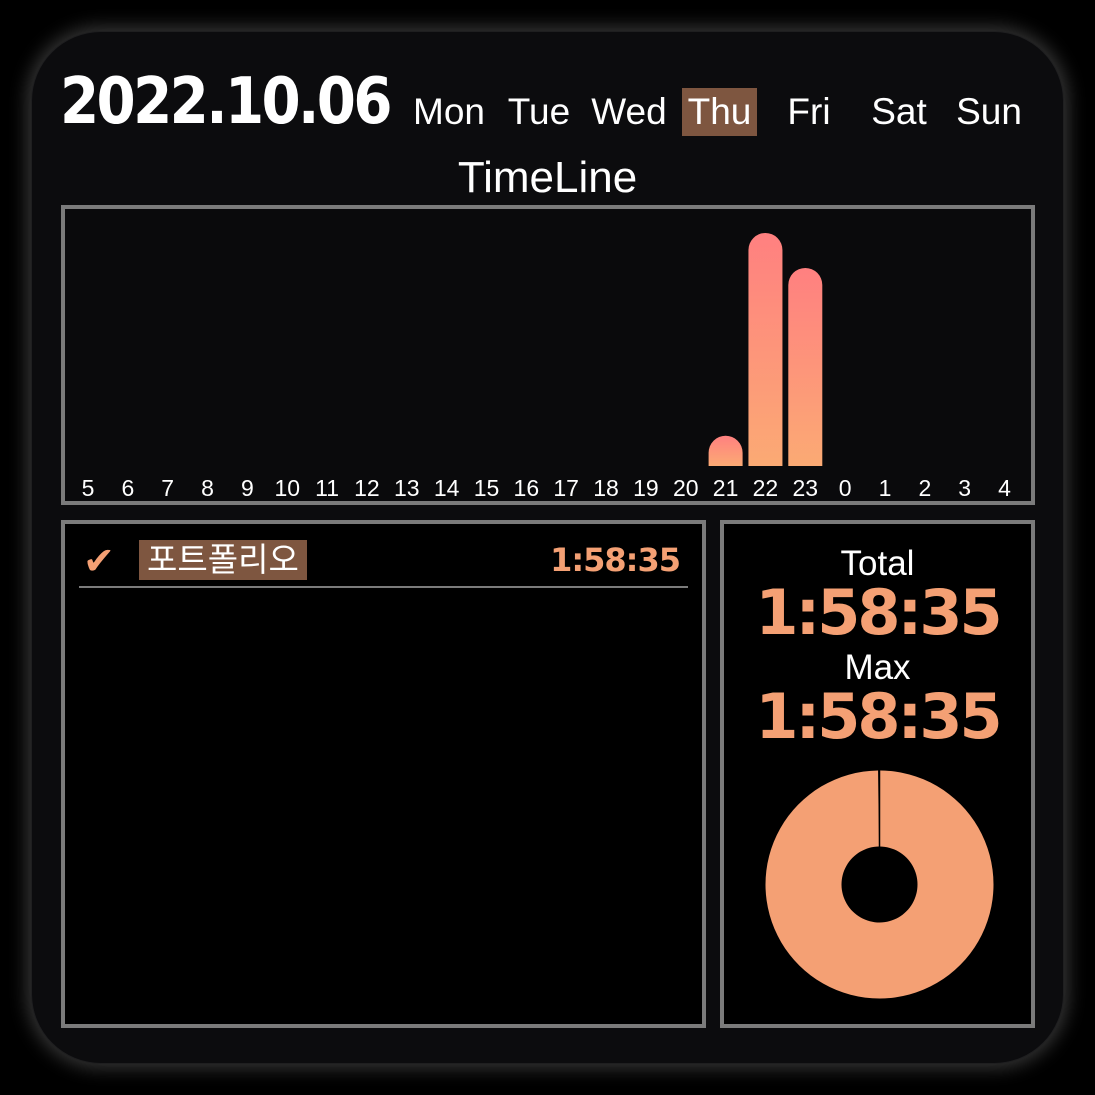  I want to click on tick-label-2: 2, so click(924, 488).